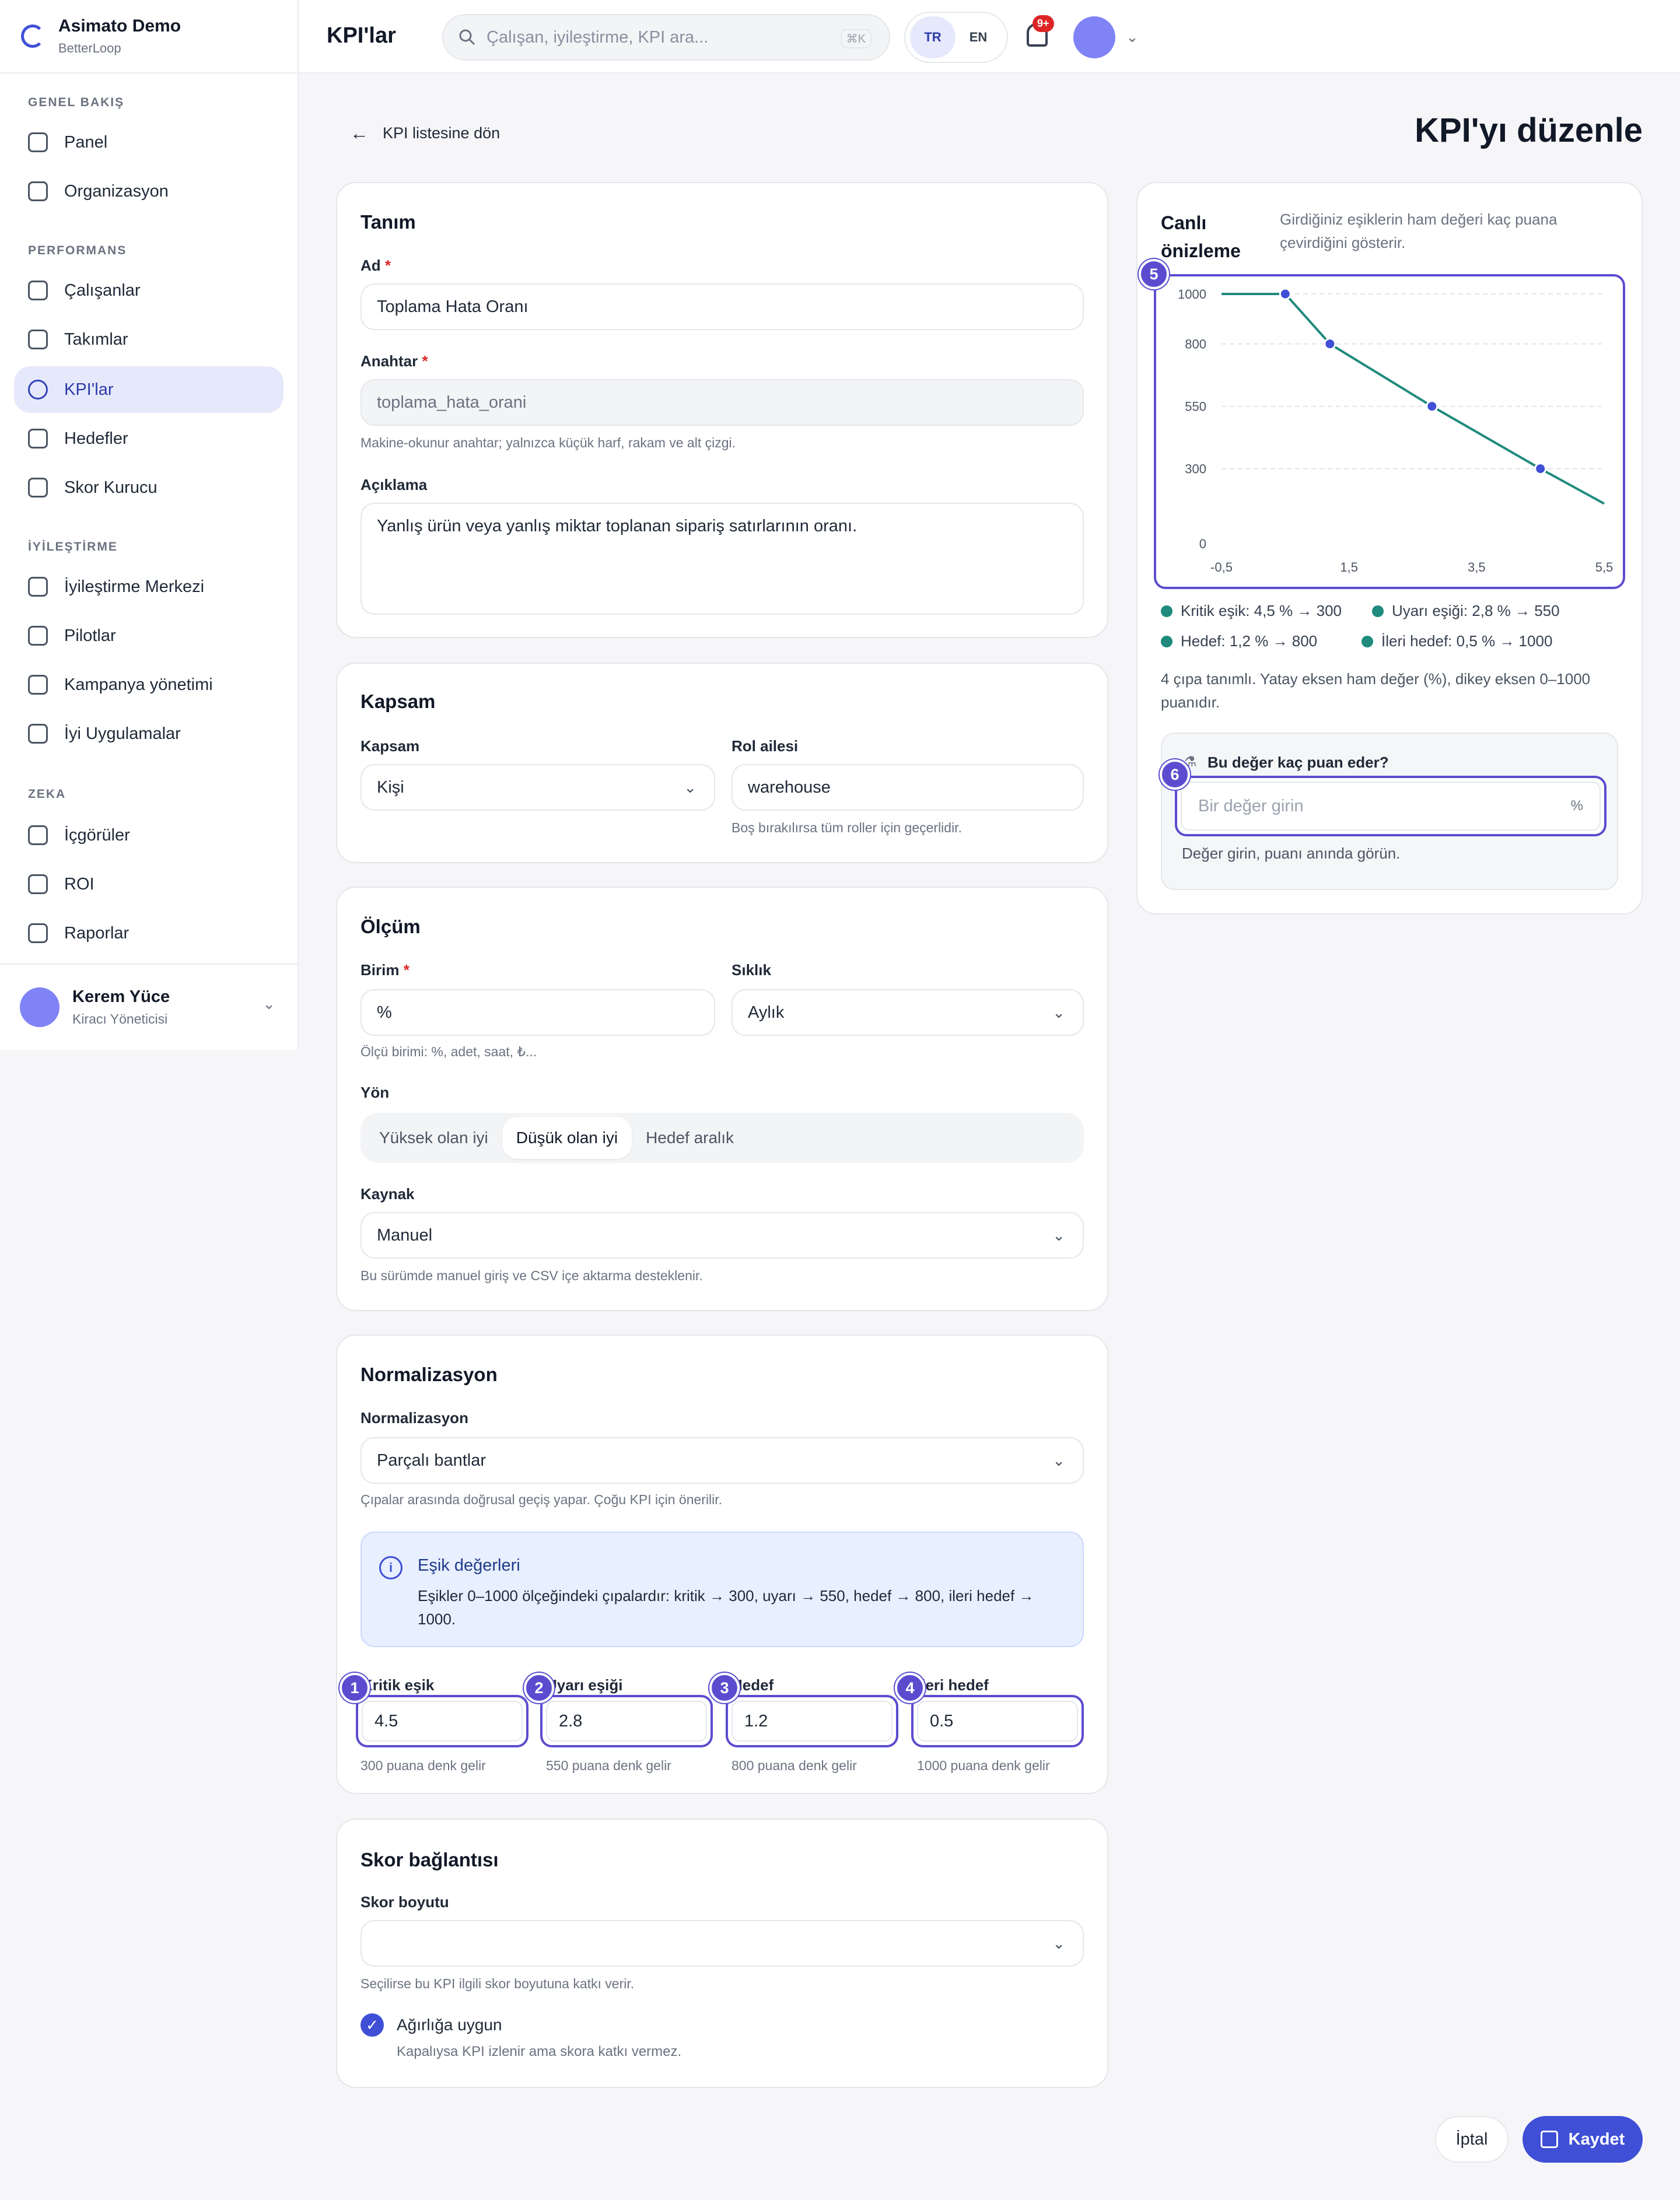 Image resolution: width=1680 pixels, height=2200 pixels. I want to click on threshold-value: 0.5, so click(998, 1721).